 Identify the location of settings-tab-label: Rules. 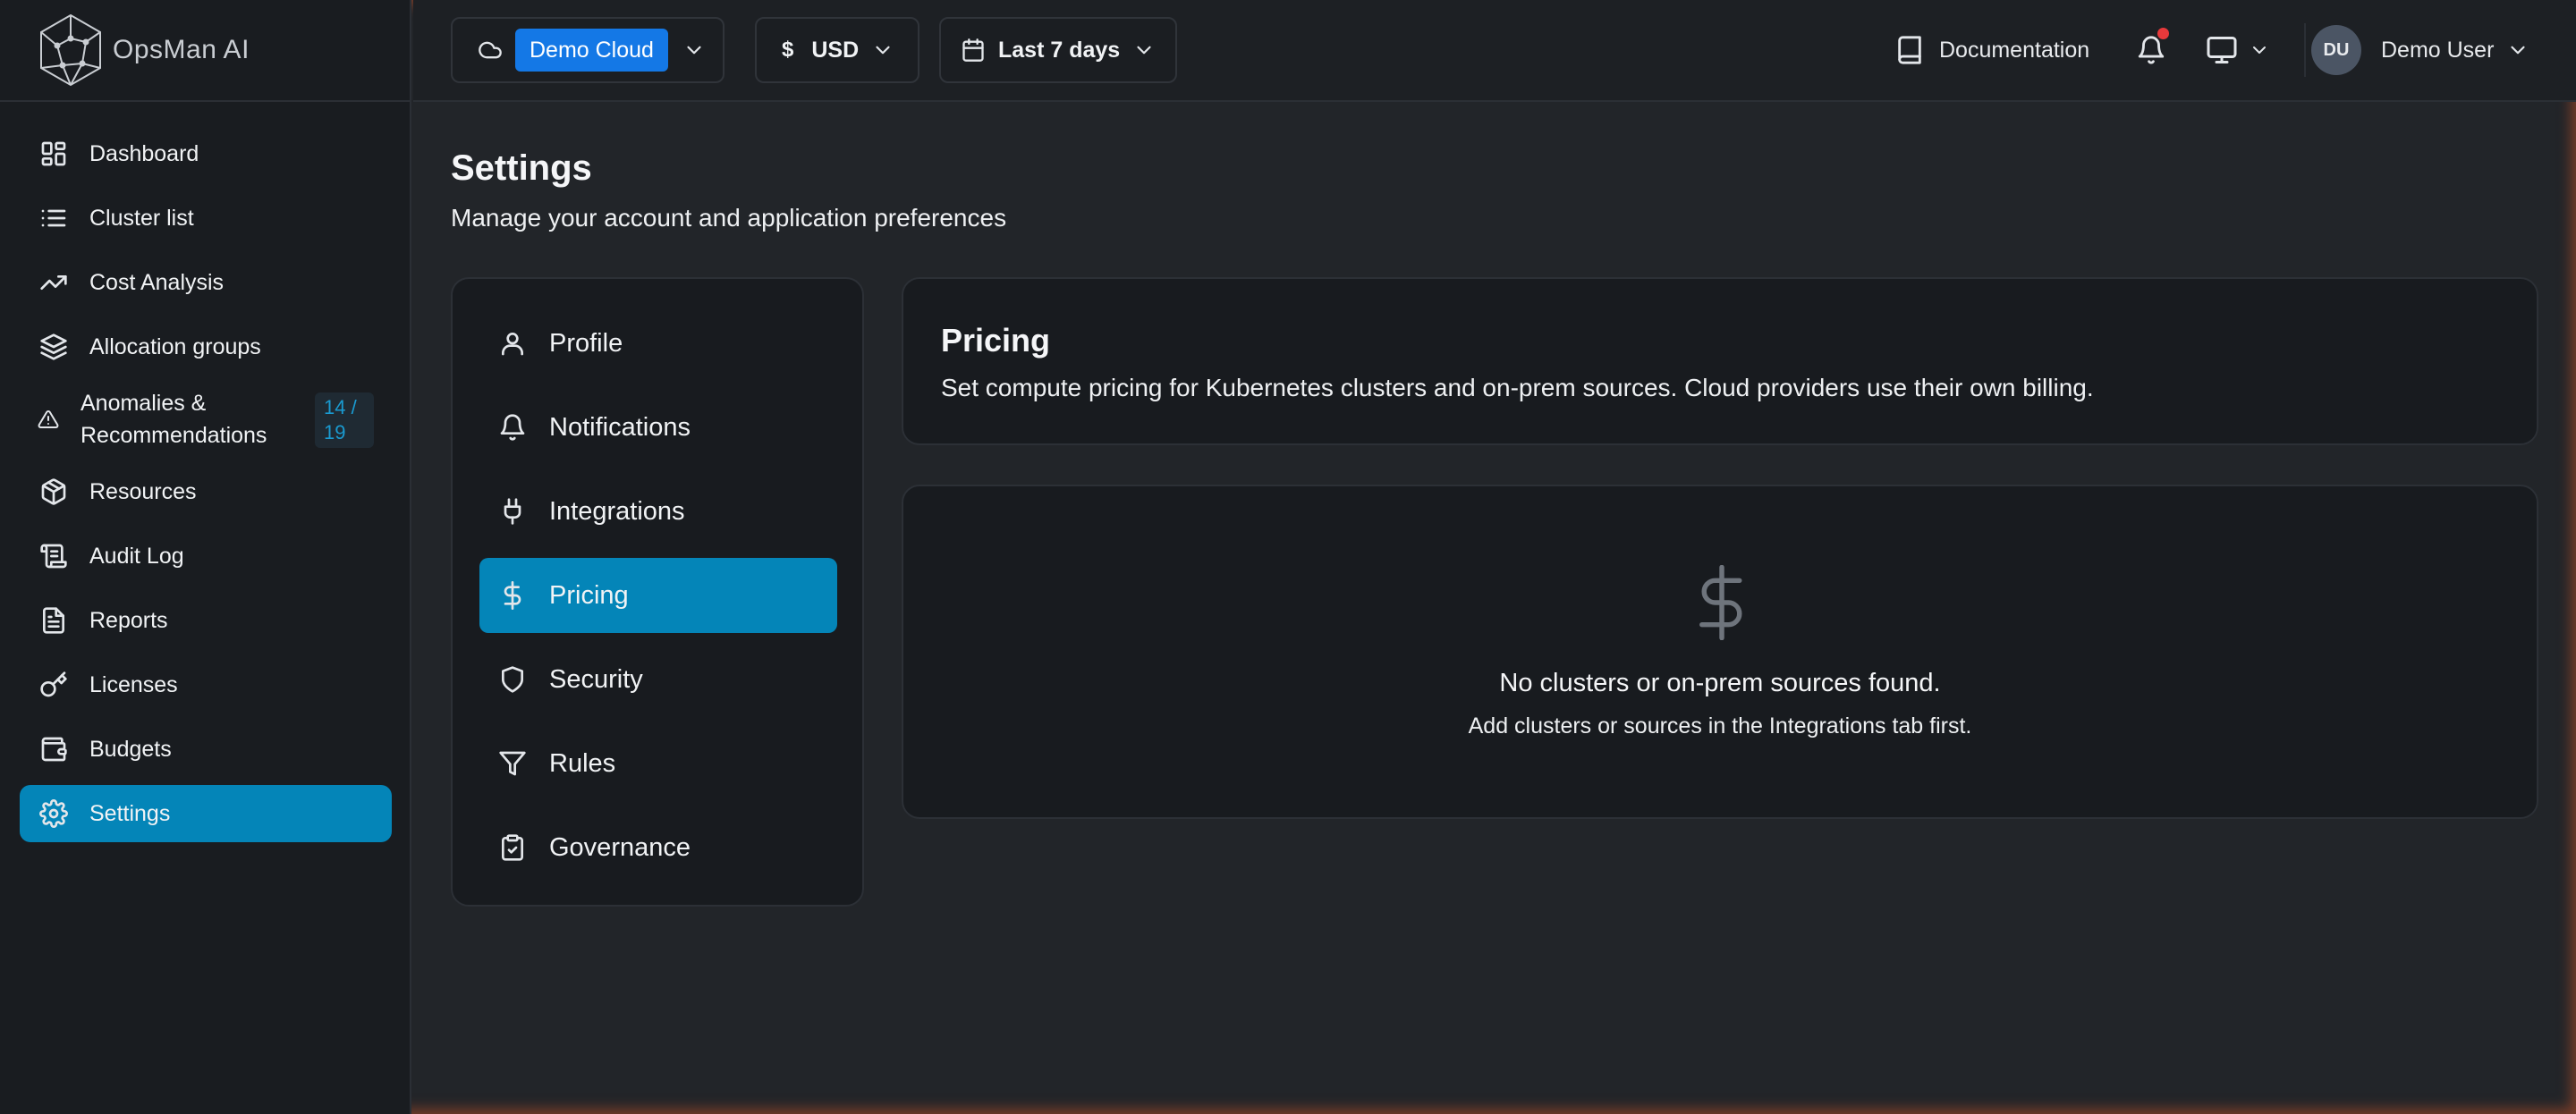
(582, 763).